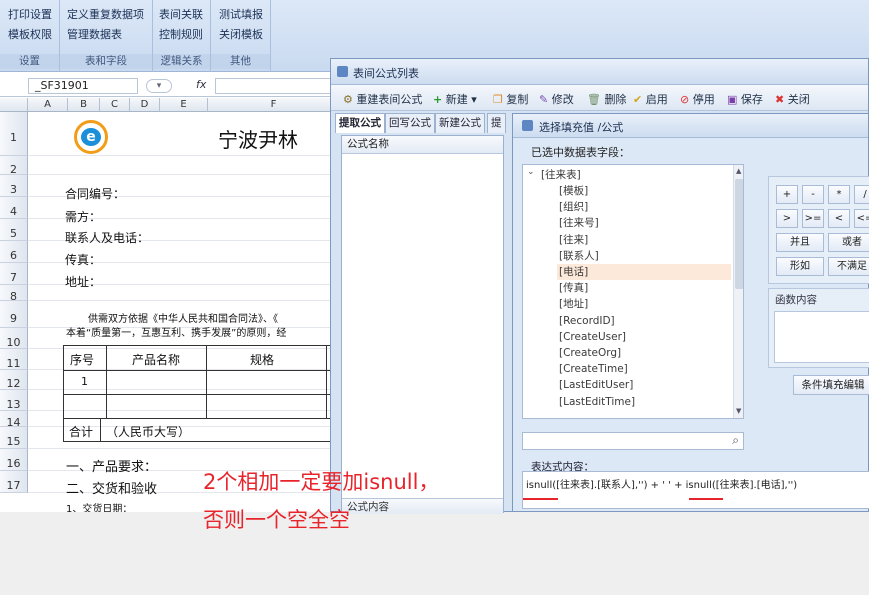 This screenshot has width=869, height=595. Describe the element at coordinates (787, 218) in the screenshot. I see `greater-key: >` at that location.